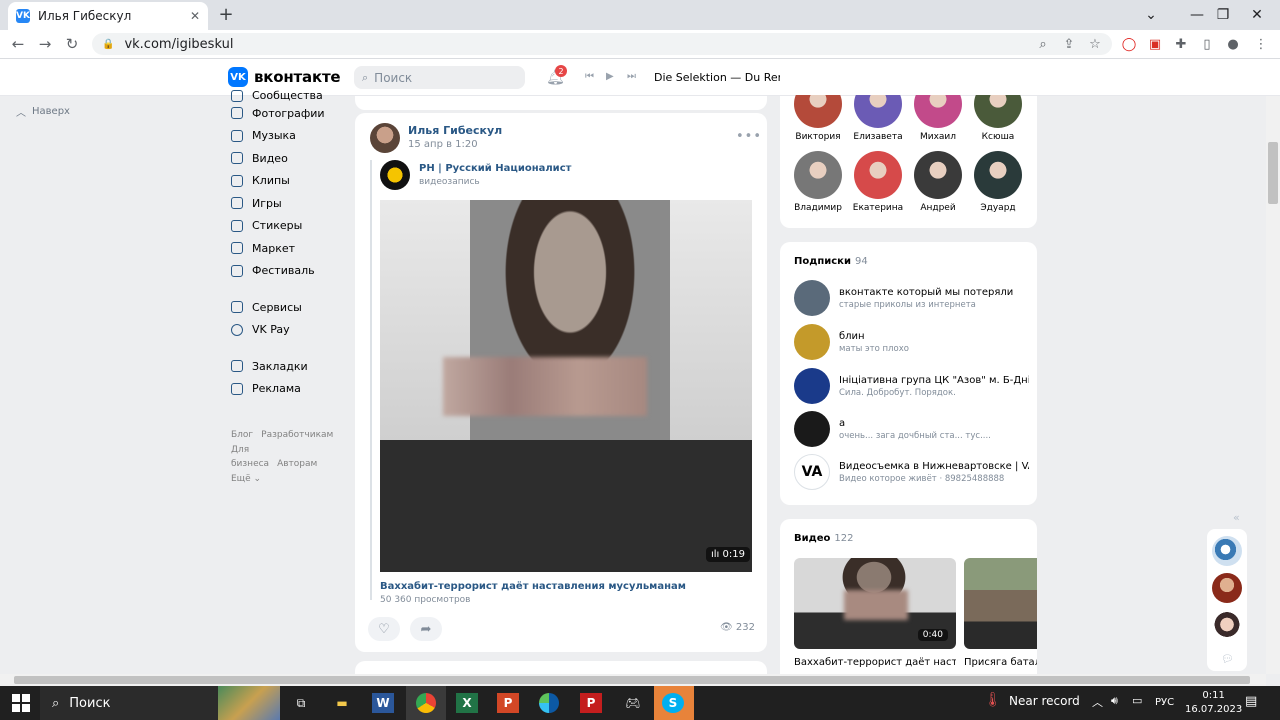 Image resolution: width=1280 pixels, height=720 pixels. What do you see at coordinates (1097, 702) in the screenshot?
I see `tray-chevron-icon: ︿` at bounding box center [1097, 702].